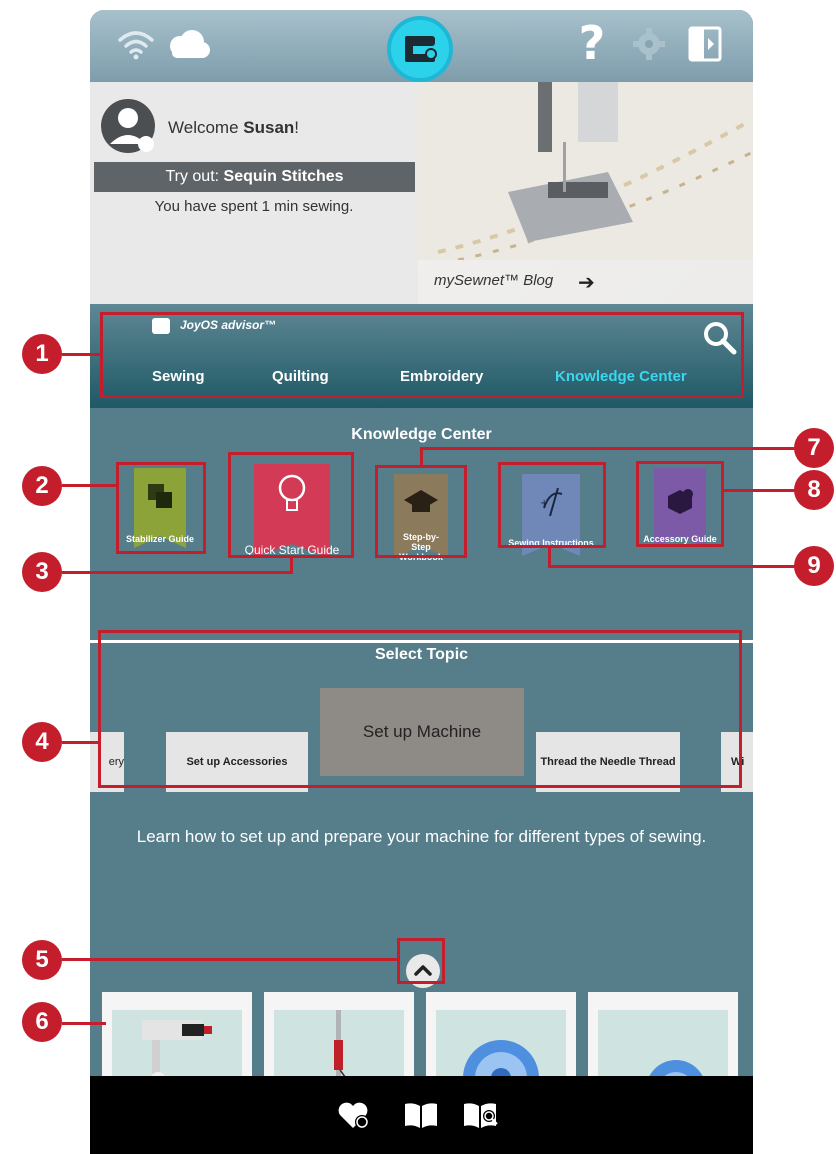 This screenshot has height=1154, width=836. Describe the element at coordinates (814, 448) in the screenshot. I see `callout-7: 7` at that location.